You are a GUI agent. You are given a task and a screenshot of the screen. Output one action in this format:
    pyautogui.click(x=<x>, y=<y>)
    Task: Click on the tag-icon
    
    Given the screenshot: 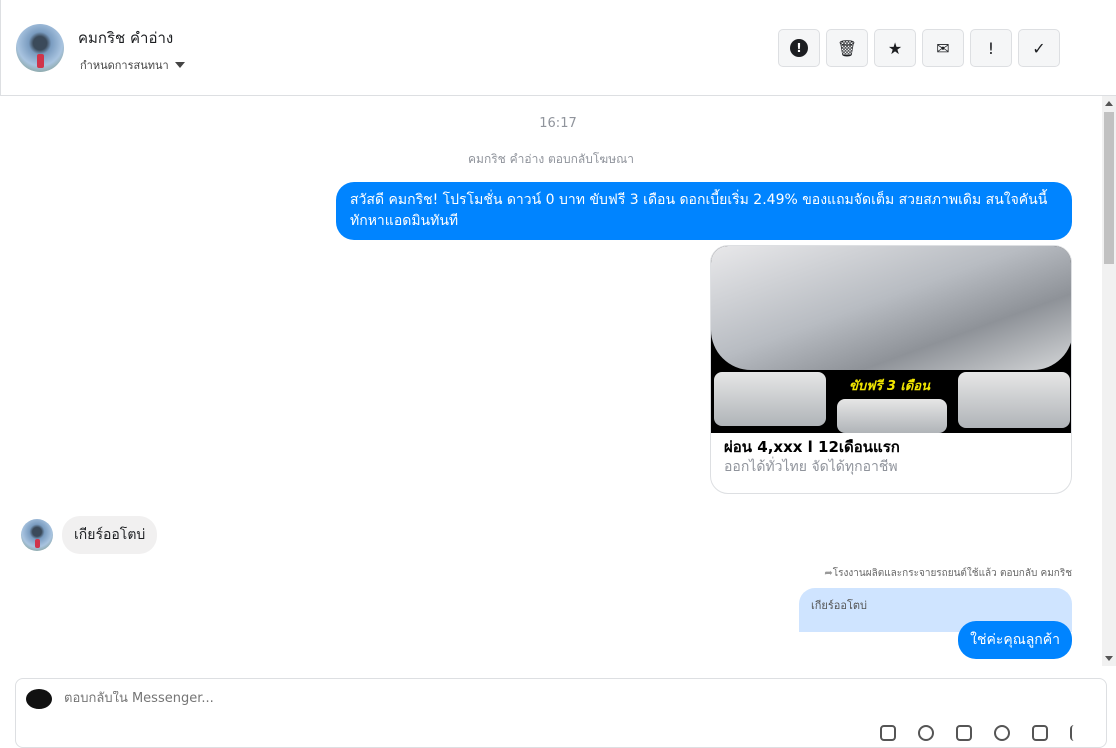 What is the action you would take?
    pyautogui.click(x=926, y=733)
    